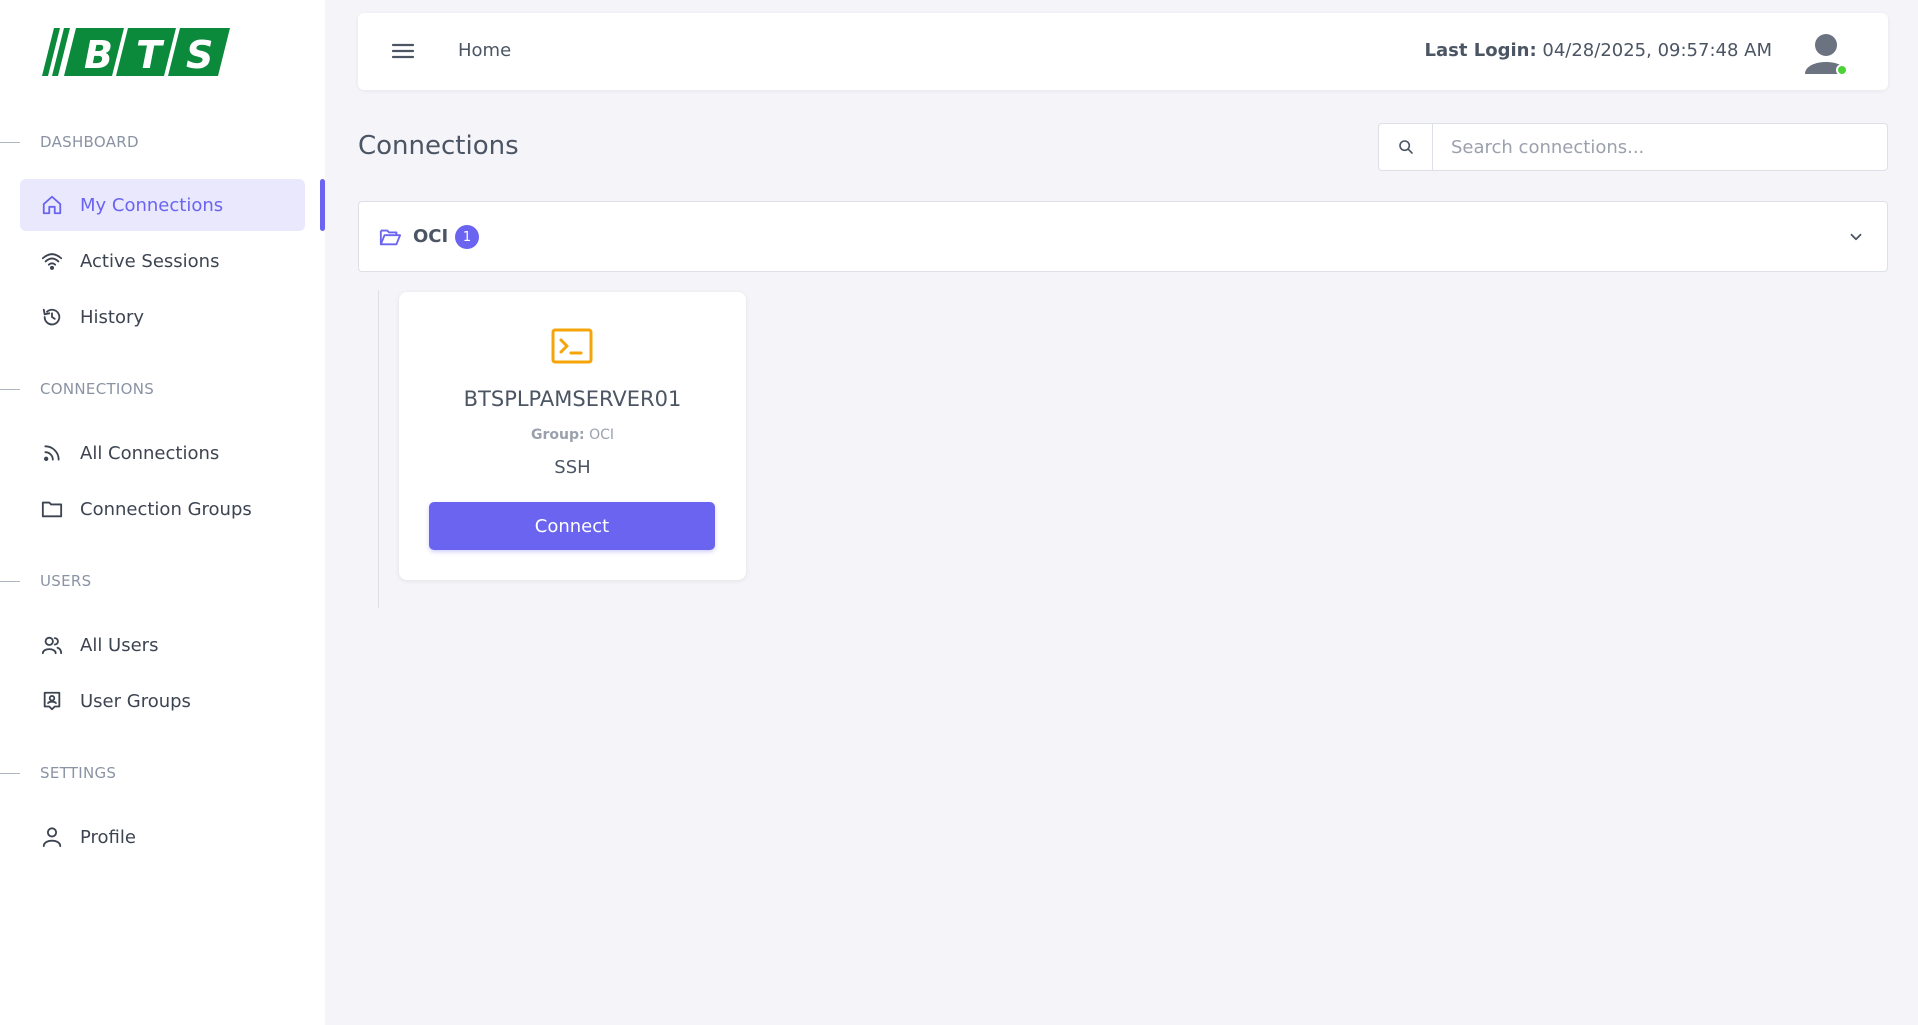 The image size is (1918, 1025). What do you see at coordinates (467, 237) in the screenshot?
I see `group-count-badge: 1` at bounding box center [467, 237].